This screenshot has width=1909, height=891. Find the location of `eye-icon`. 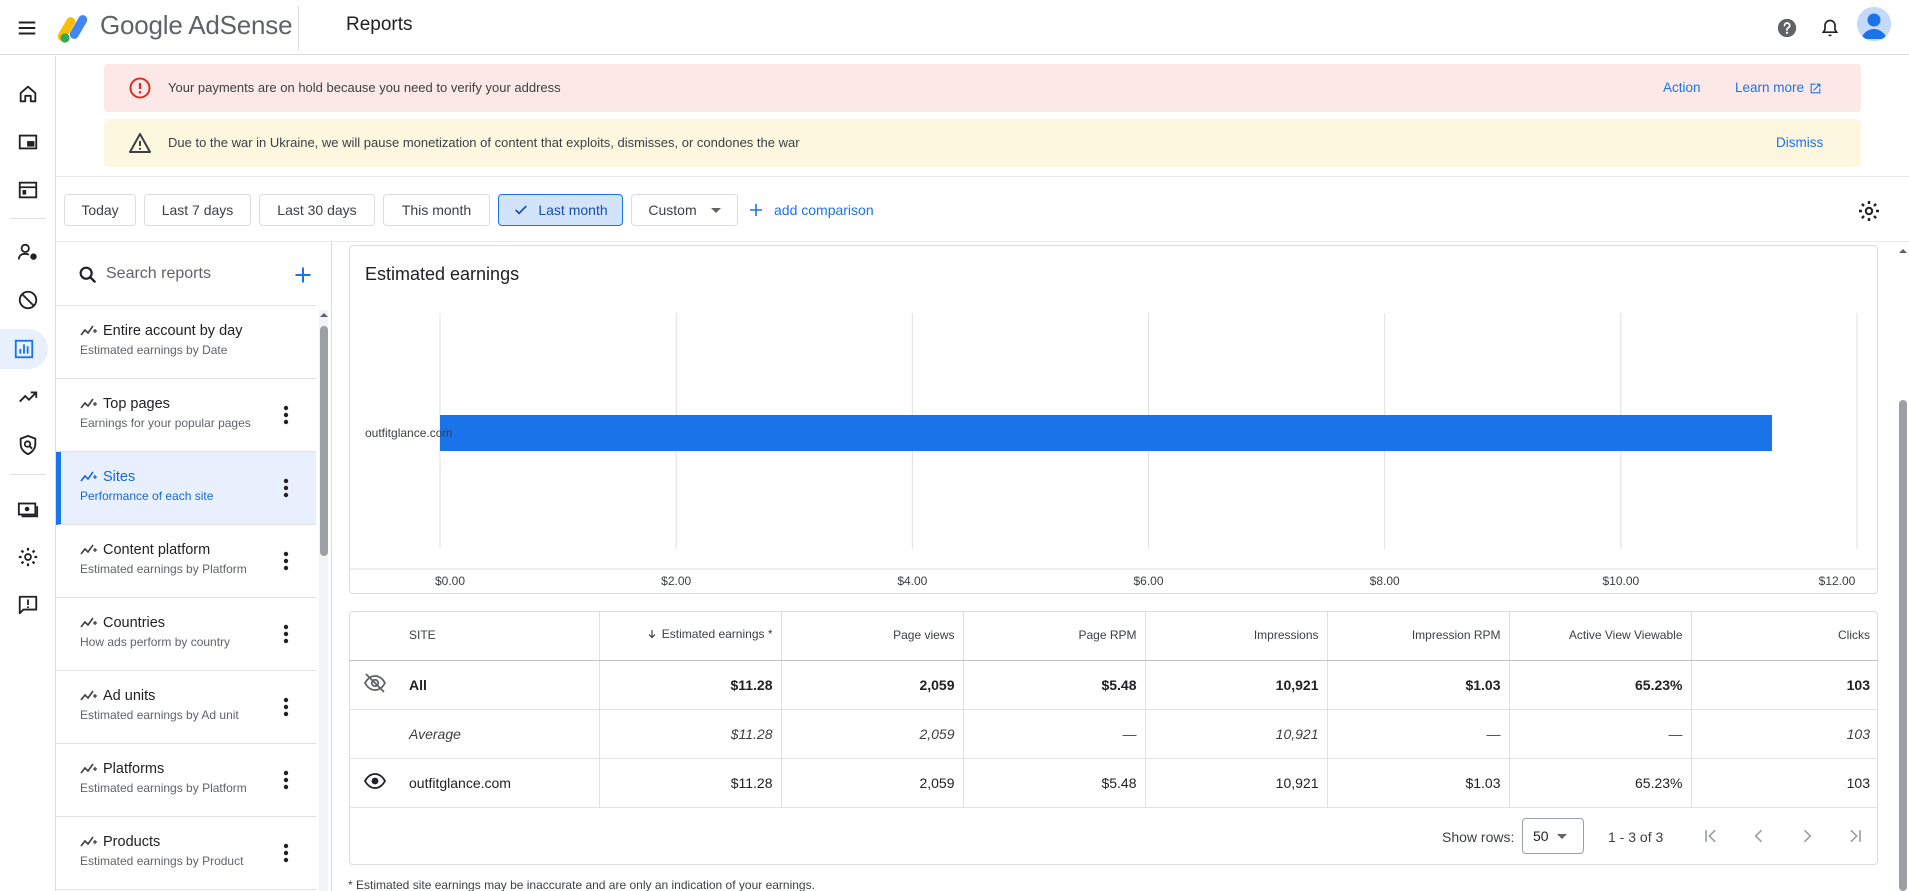

eye-icon is located at coordinates (375, 781).